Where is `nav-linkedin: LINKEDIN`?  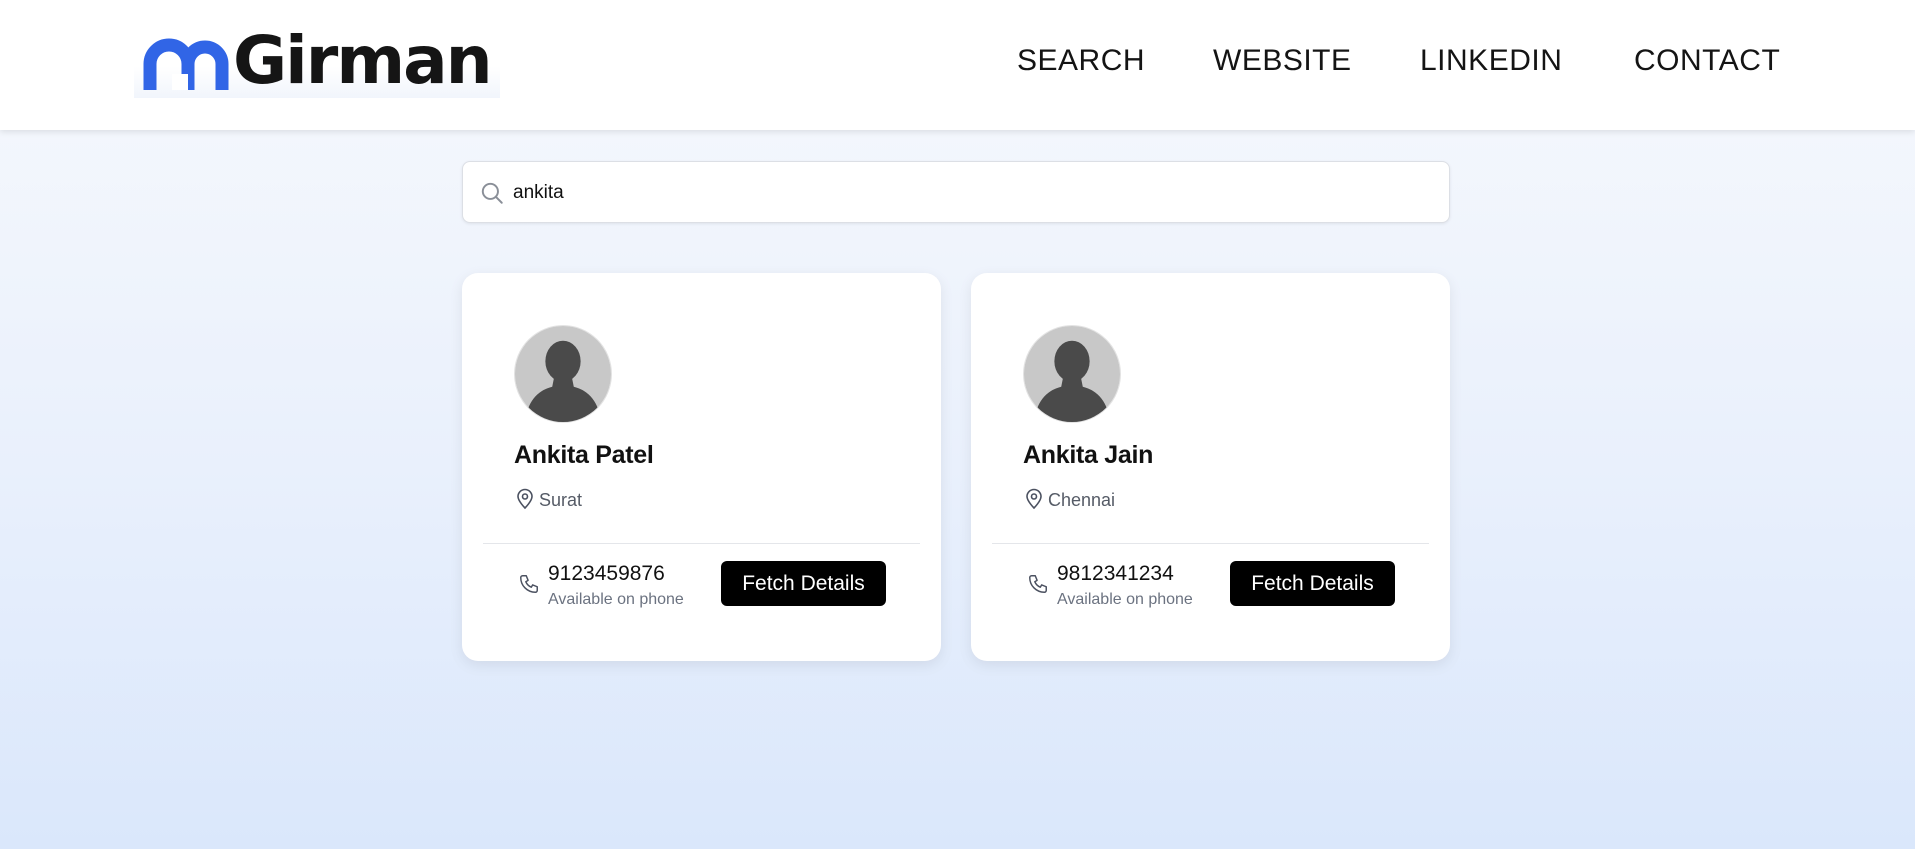 nav-linkedin: LINKEDIN is located at coordinates (1491, 61).